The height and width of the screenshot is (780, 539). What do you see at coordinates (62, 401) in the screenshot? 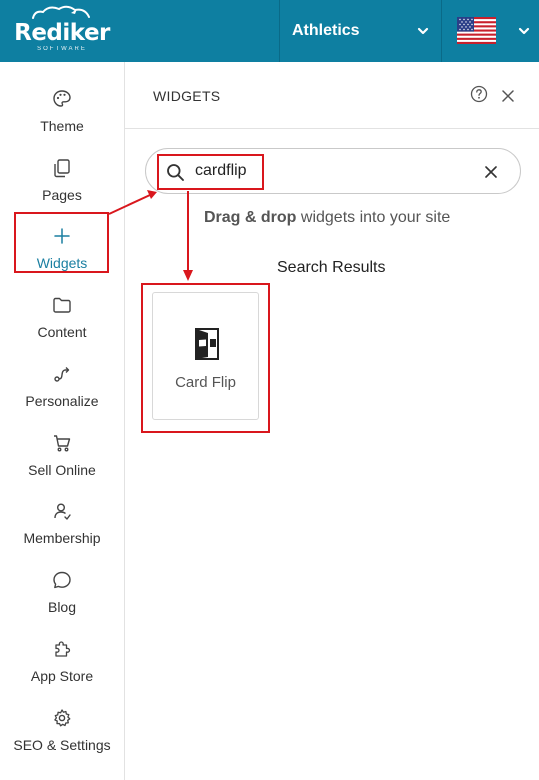
I see `sidebar-item-label: Personalize` at bounding box center [62, 401].